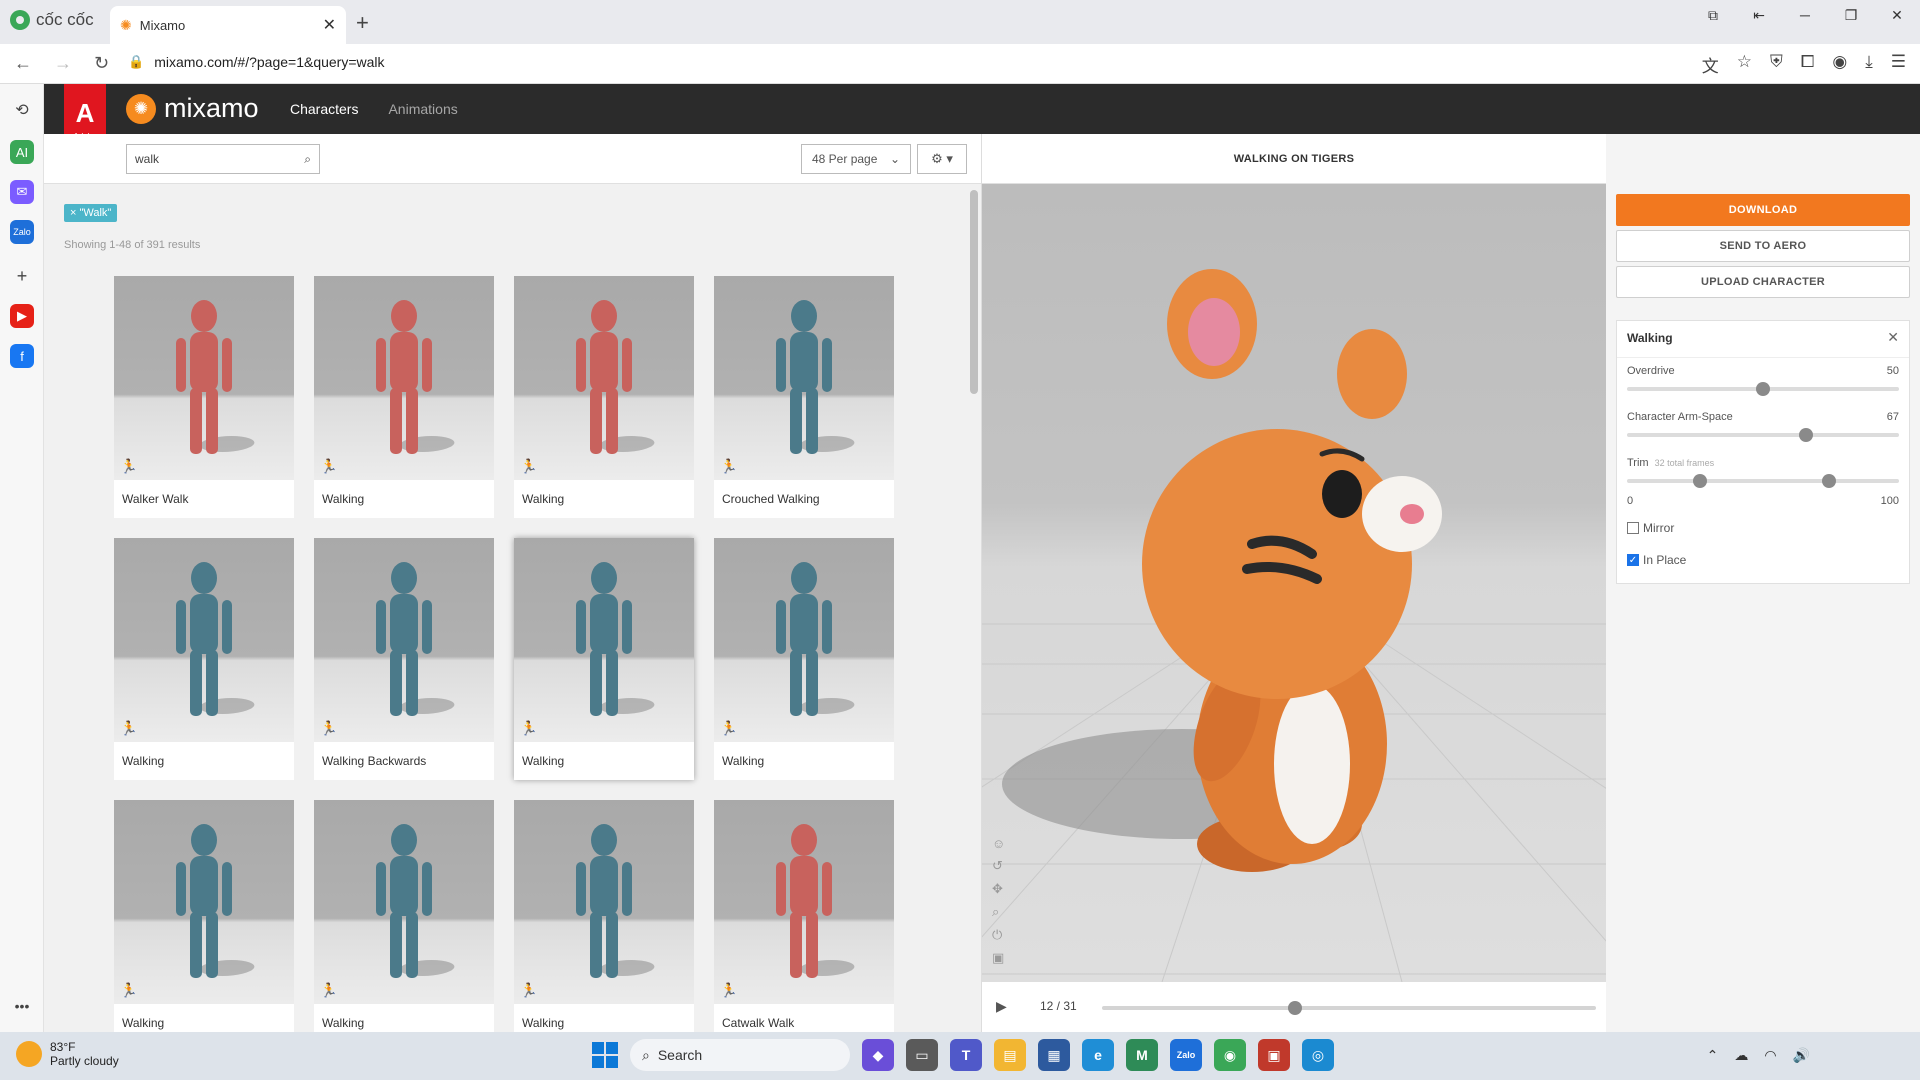 The width and height of the screenshot is (1920, 1080). What do you see at coordinates (804, 916) in the screenshot?
I see `animation-card: 🏃 Catwalk Walk` at bounding box center [804, 916].